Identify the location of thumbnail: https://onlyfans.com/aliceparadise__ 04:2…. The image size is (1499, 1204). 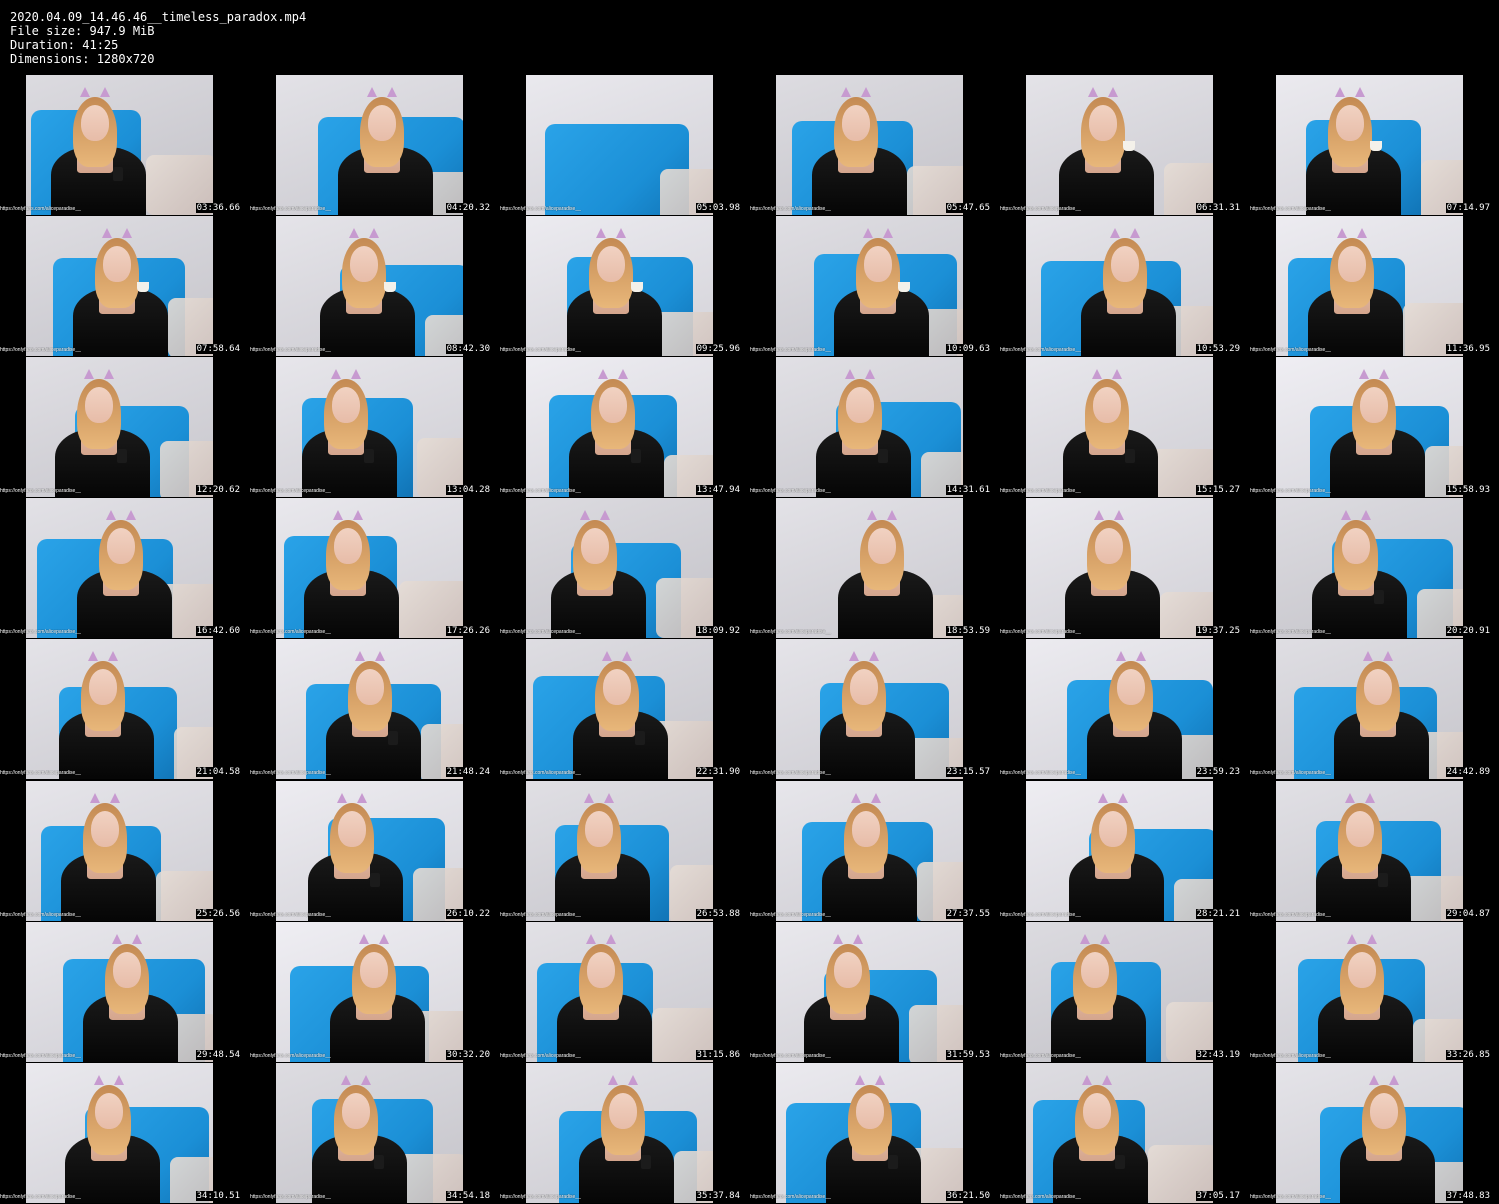
(375, 145).